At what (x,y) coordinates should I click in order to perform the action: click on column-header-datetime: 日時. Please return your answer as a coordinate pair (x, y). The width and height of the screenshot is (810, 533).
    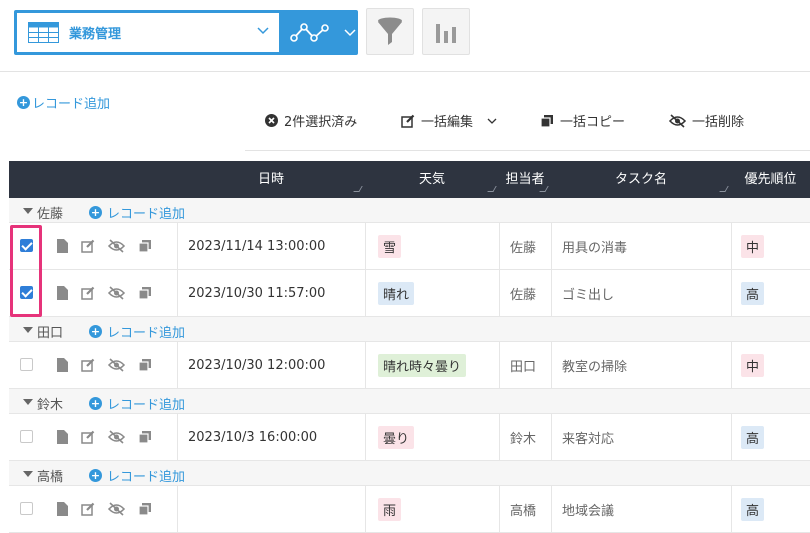
    Looking at the image, I should click on (271, 179).